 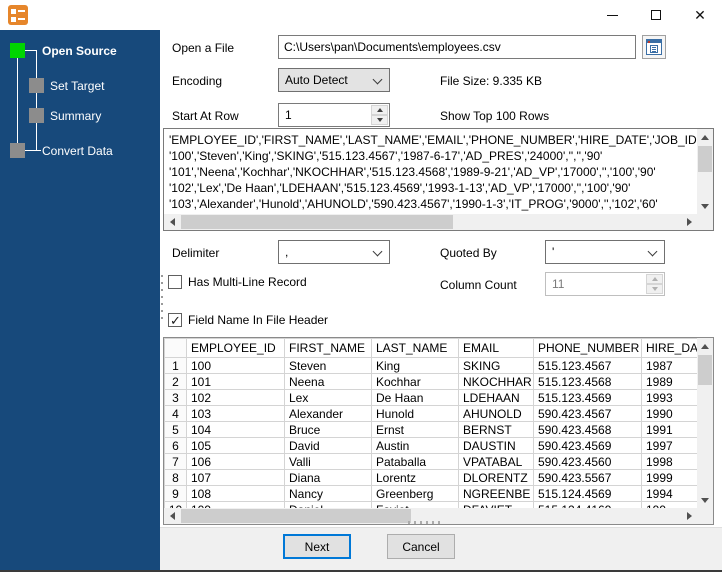 What do you see at coordinates (328, 381) in the screenshot?
I see `grid-cell: Neena` at bounding box center [328, 381].